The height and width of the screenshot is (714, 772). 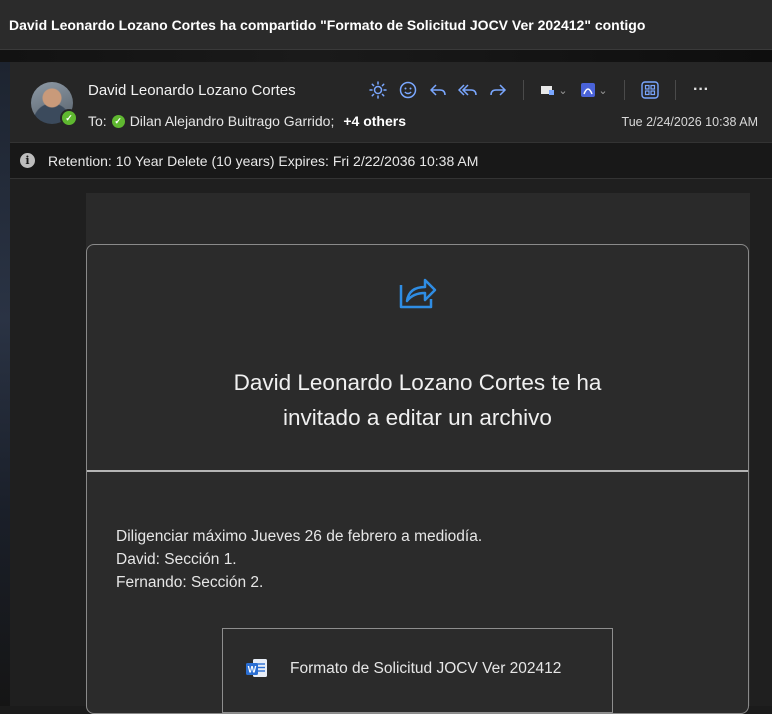 I want to click on svg-text: W, so click(x=252, y=670).